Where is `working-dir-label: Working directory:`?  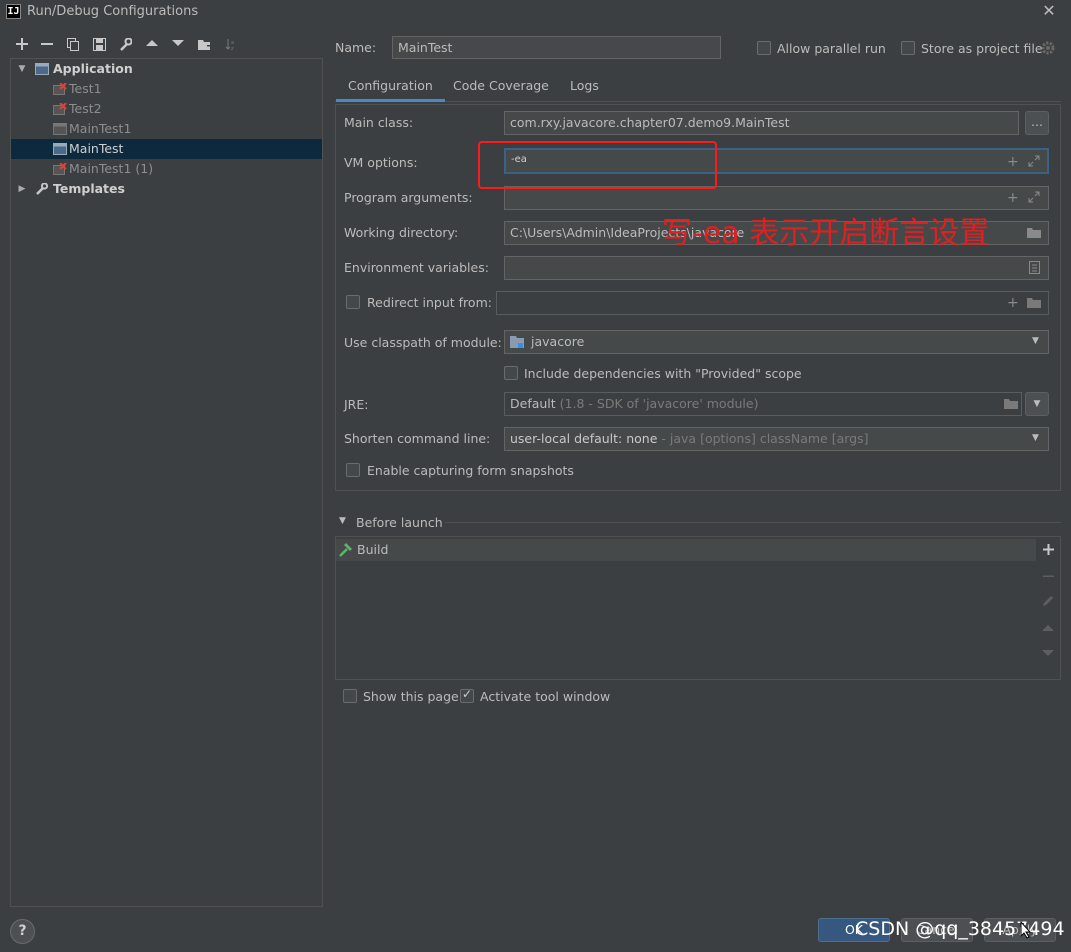
working-dir-label: Working directory: is located at coordinates (401, 232).